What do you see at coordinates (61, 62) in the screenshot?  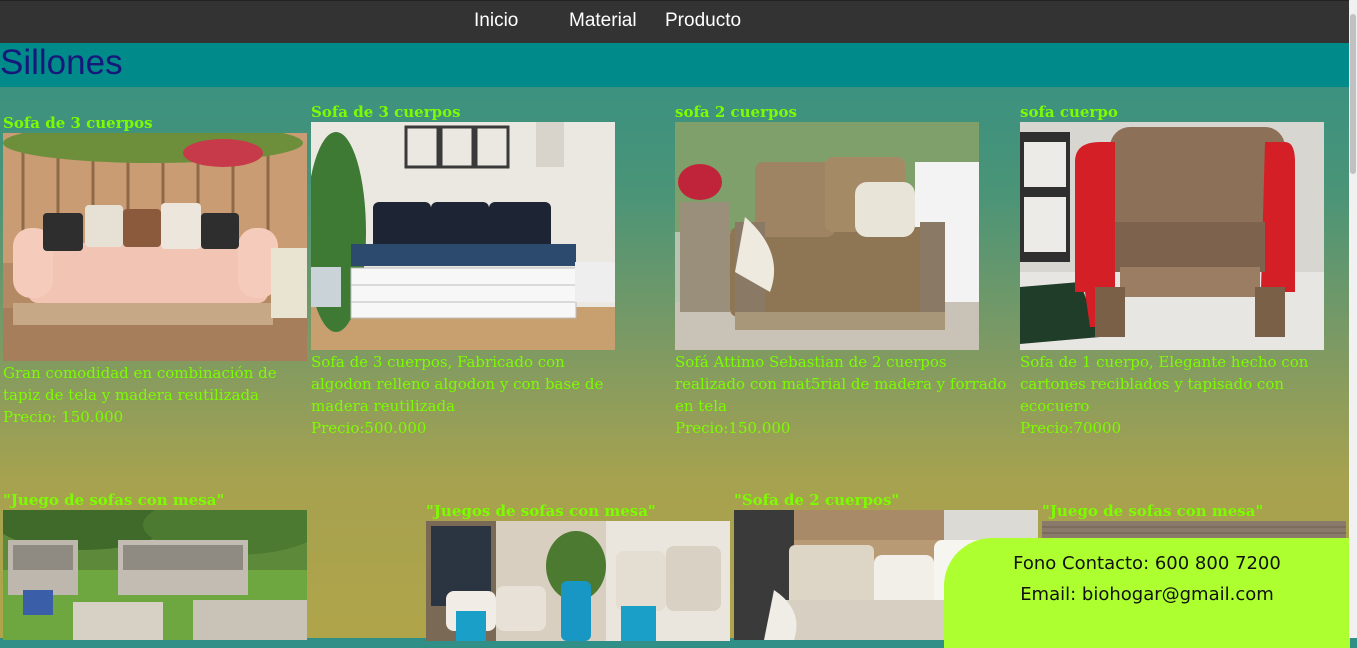 I see `page-title: Sillones` at bounding box center [61, 62].